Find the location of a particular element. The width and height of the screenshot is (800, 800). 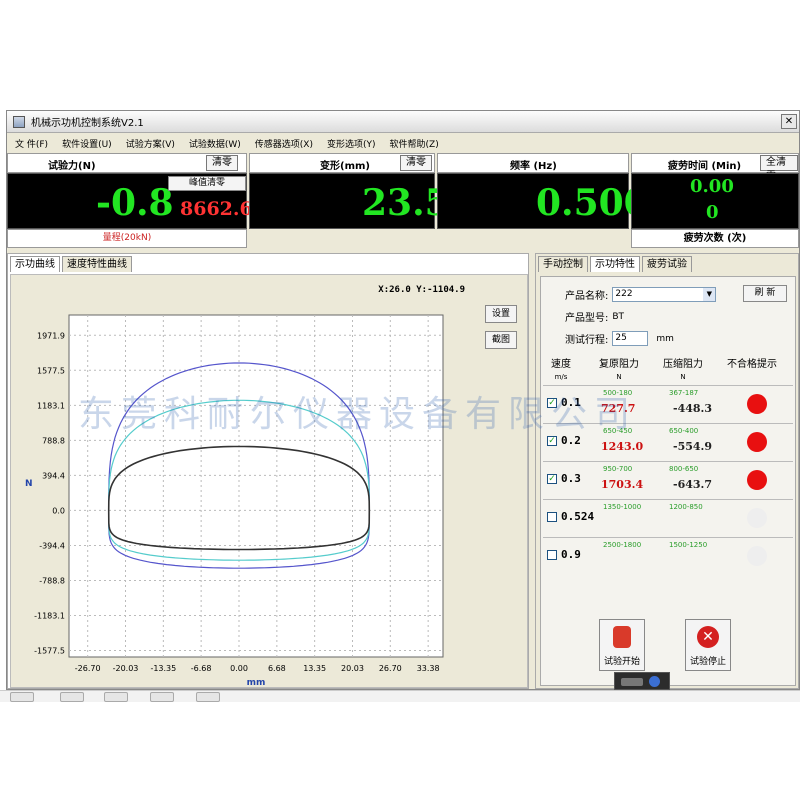

compress-range: 367-187 is located at coordinates (684, 393).